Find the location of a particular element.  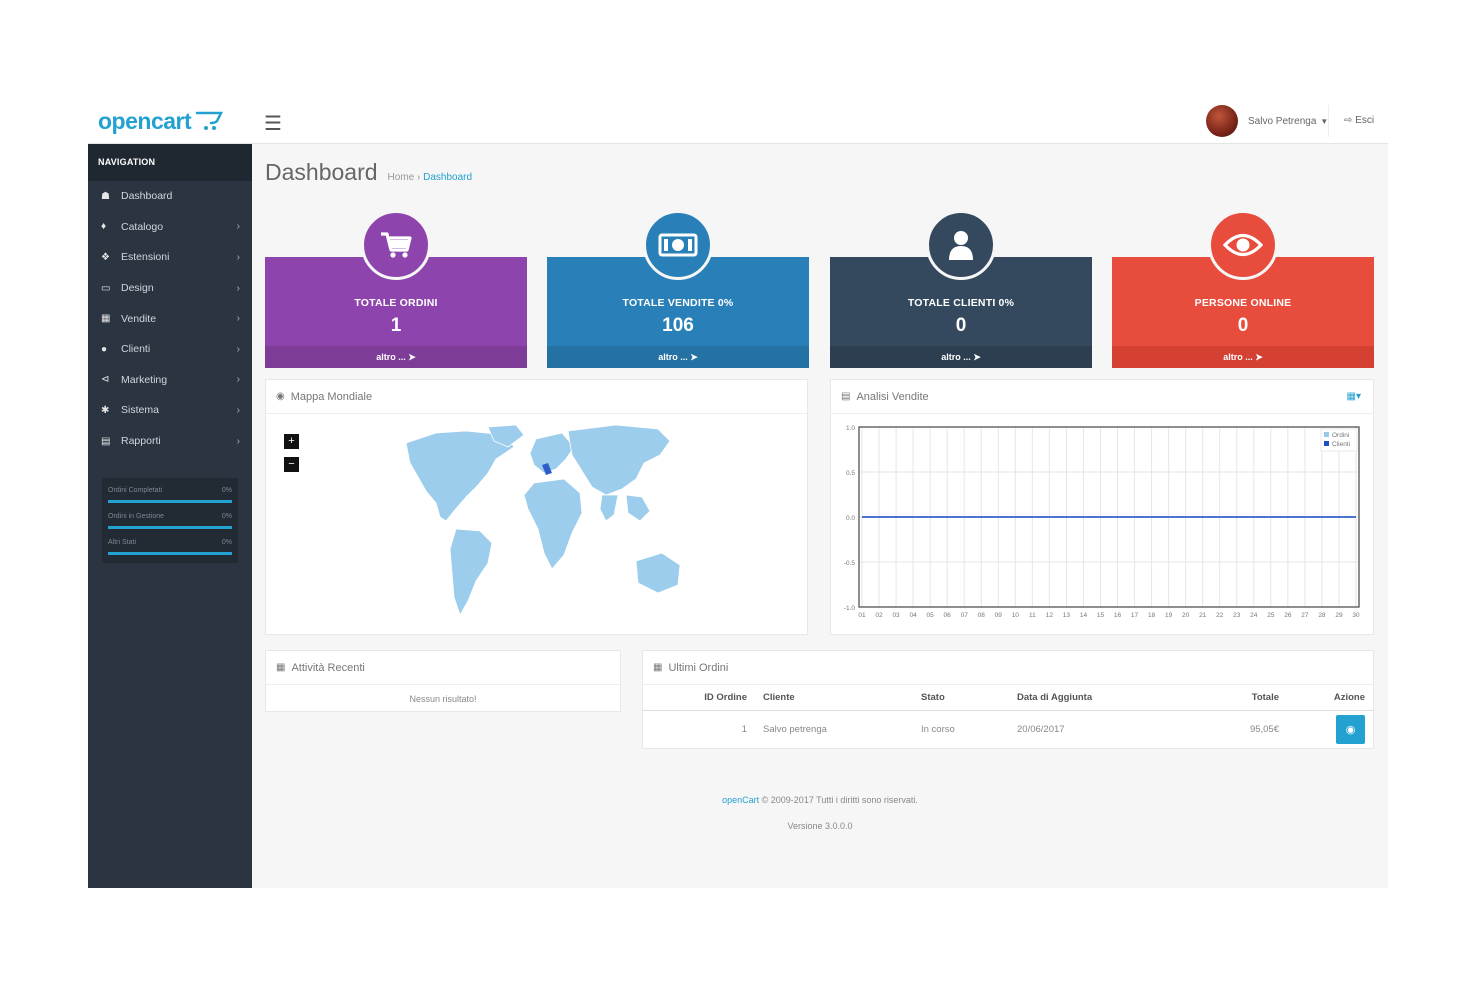

map-zoom-out-button: − is located at coordinates (291, 464).